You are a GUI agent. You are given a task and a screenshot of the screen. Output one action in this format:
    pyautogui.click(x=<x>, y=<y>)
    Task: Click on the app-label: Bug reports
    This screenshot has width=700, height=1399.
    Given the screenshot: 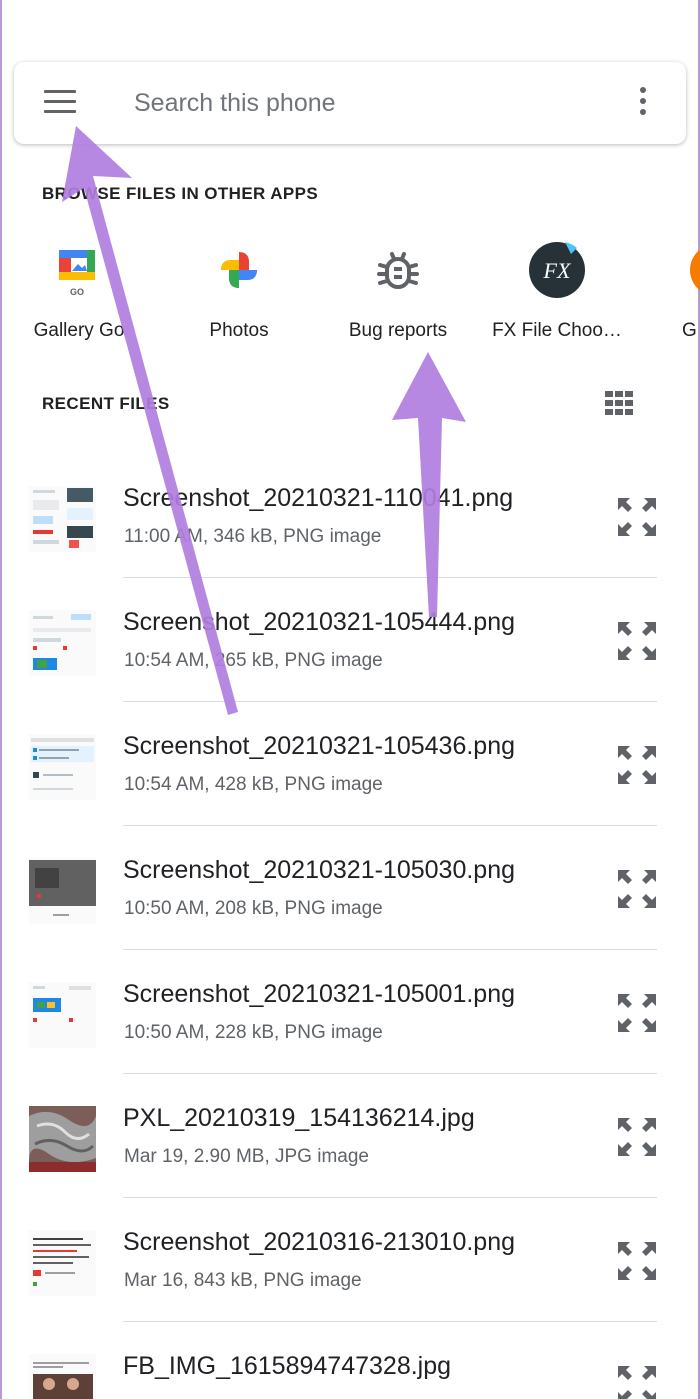 What is the action you would take?
    pyautogui.click(x=398, y=330)
    